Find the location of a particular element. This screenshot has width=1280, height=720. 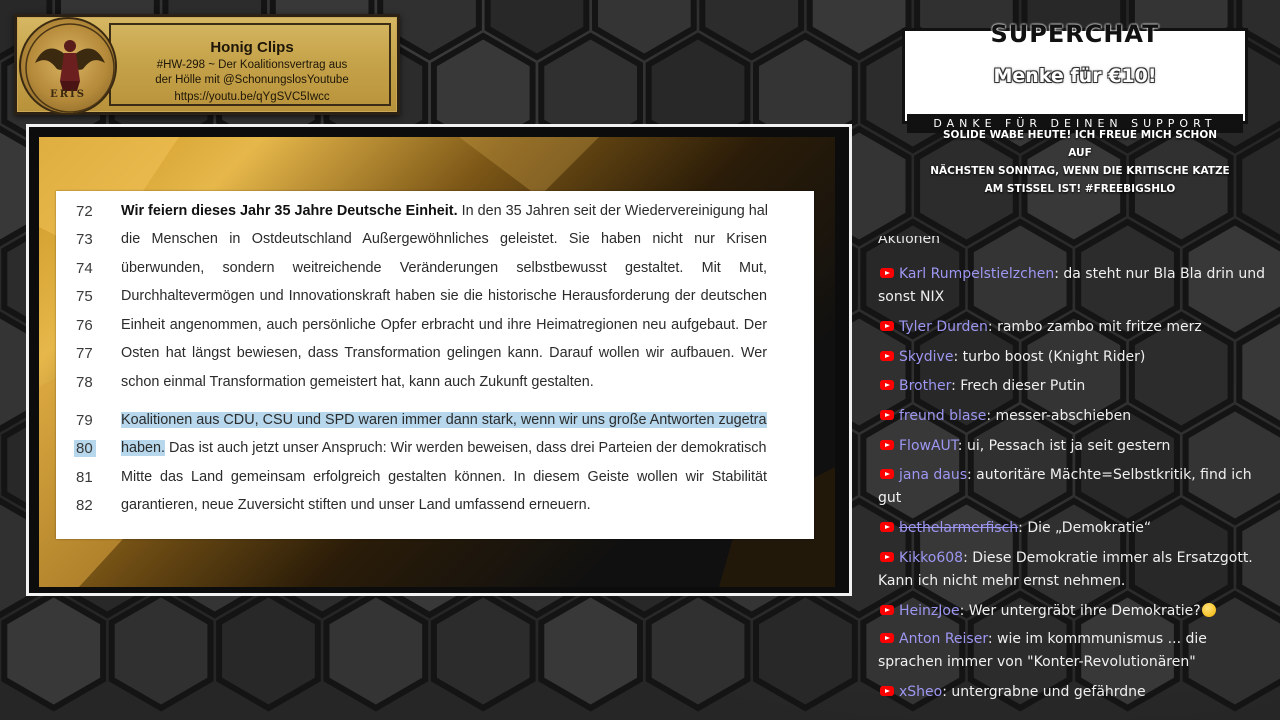

chat-author: jana daus is located at coordinates (933, 475).